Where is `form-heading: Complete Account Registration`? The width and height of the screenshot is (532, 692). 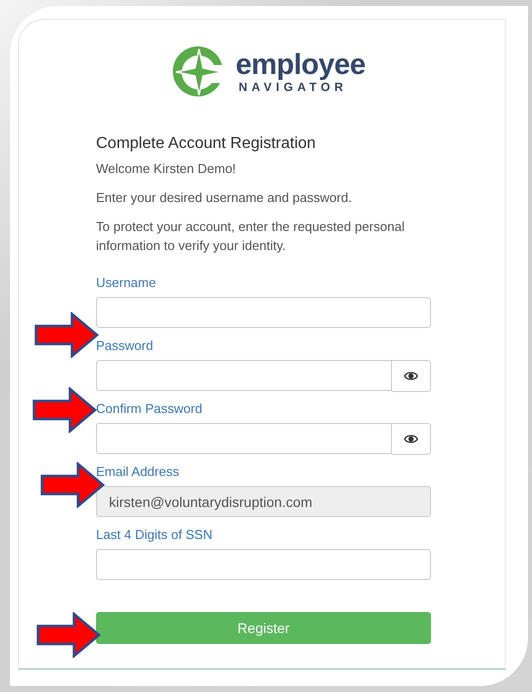
form-heading: Complete Account Registration is located at coordinates (206, 144).